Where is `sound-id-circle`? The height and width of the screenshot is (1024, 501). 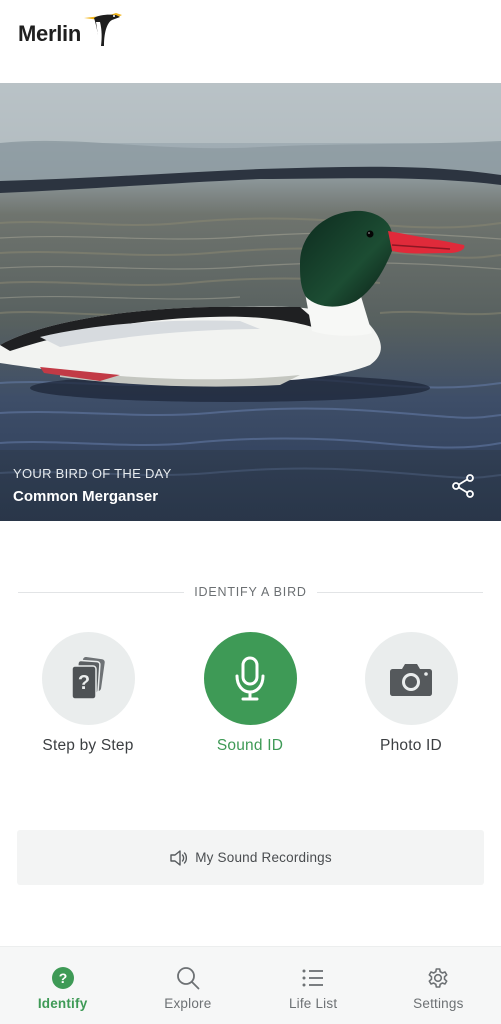
sound-id-circle is located at coordinates (250, 678).